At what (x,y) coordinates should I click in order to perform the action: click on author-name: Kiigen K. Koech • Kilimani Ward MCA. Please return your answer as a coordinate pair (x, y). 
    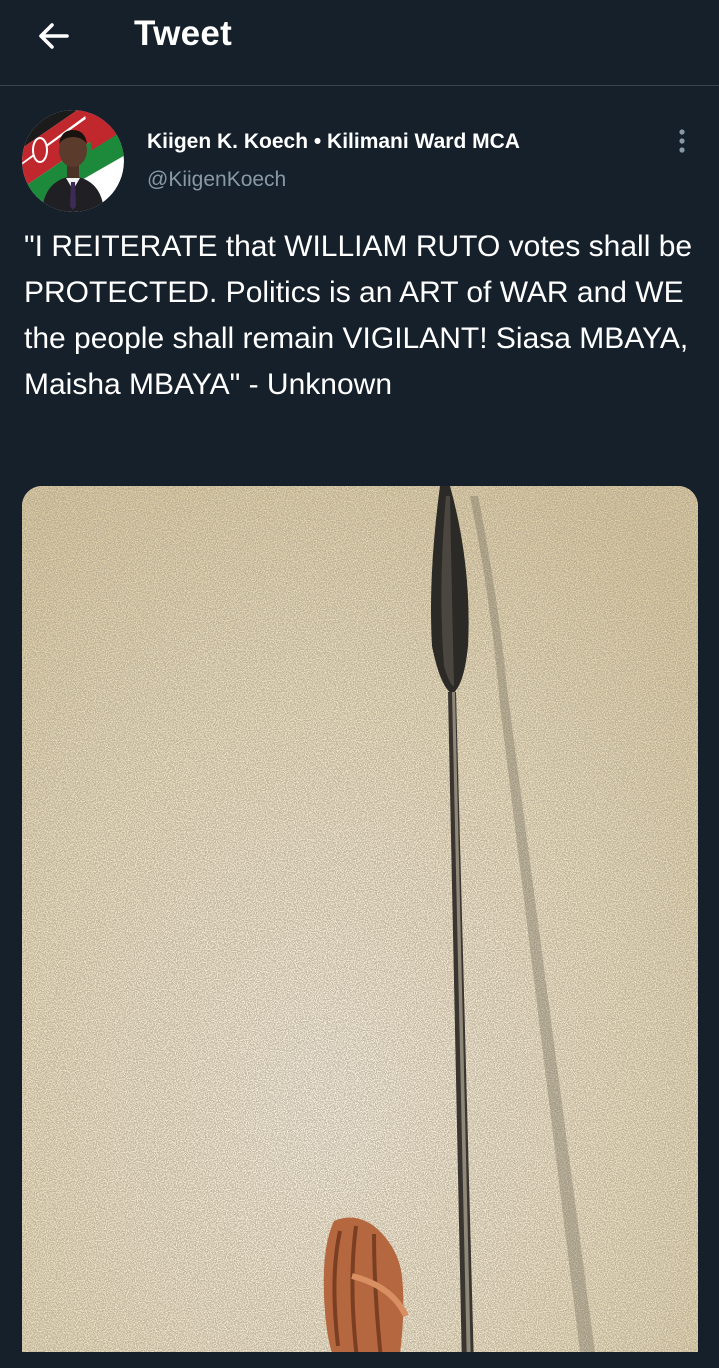
    Looking at the image, I should click on (333, 142).